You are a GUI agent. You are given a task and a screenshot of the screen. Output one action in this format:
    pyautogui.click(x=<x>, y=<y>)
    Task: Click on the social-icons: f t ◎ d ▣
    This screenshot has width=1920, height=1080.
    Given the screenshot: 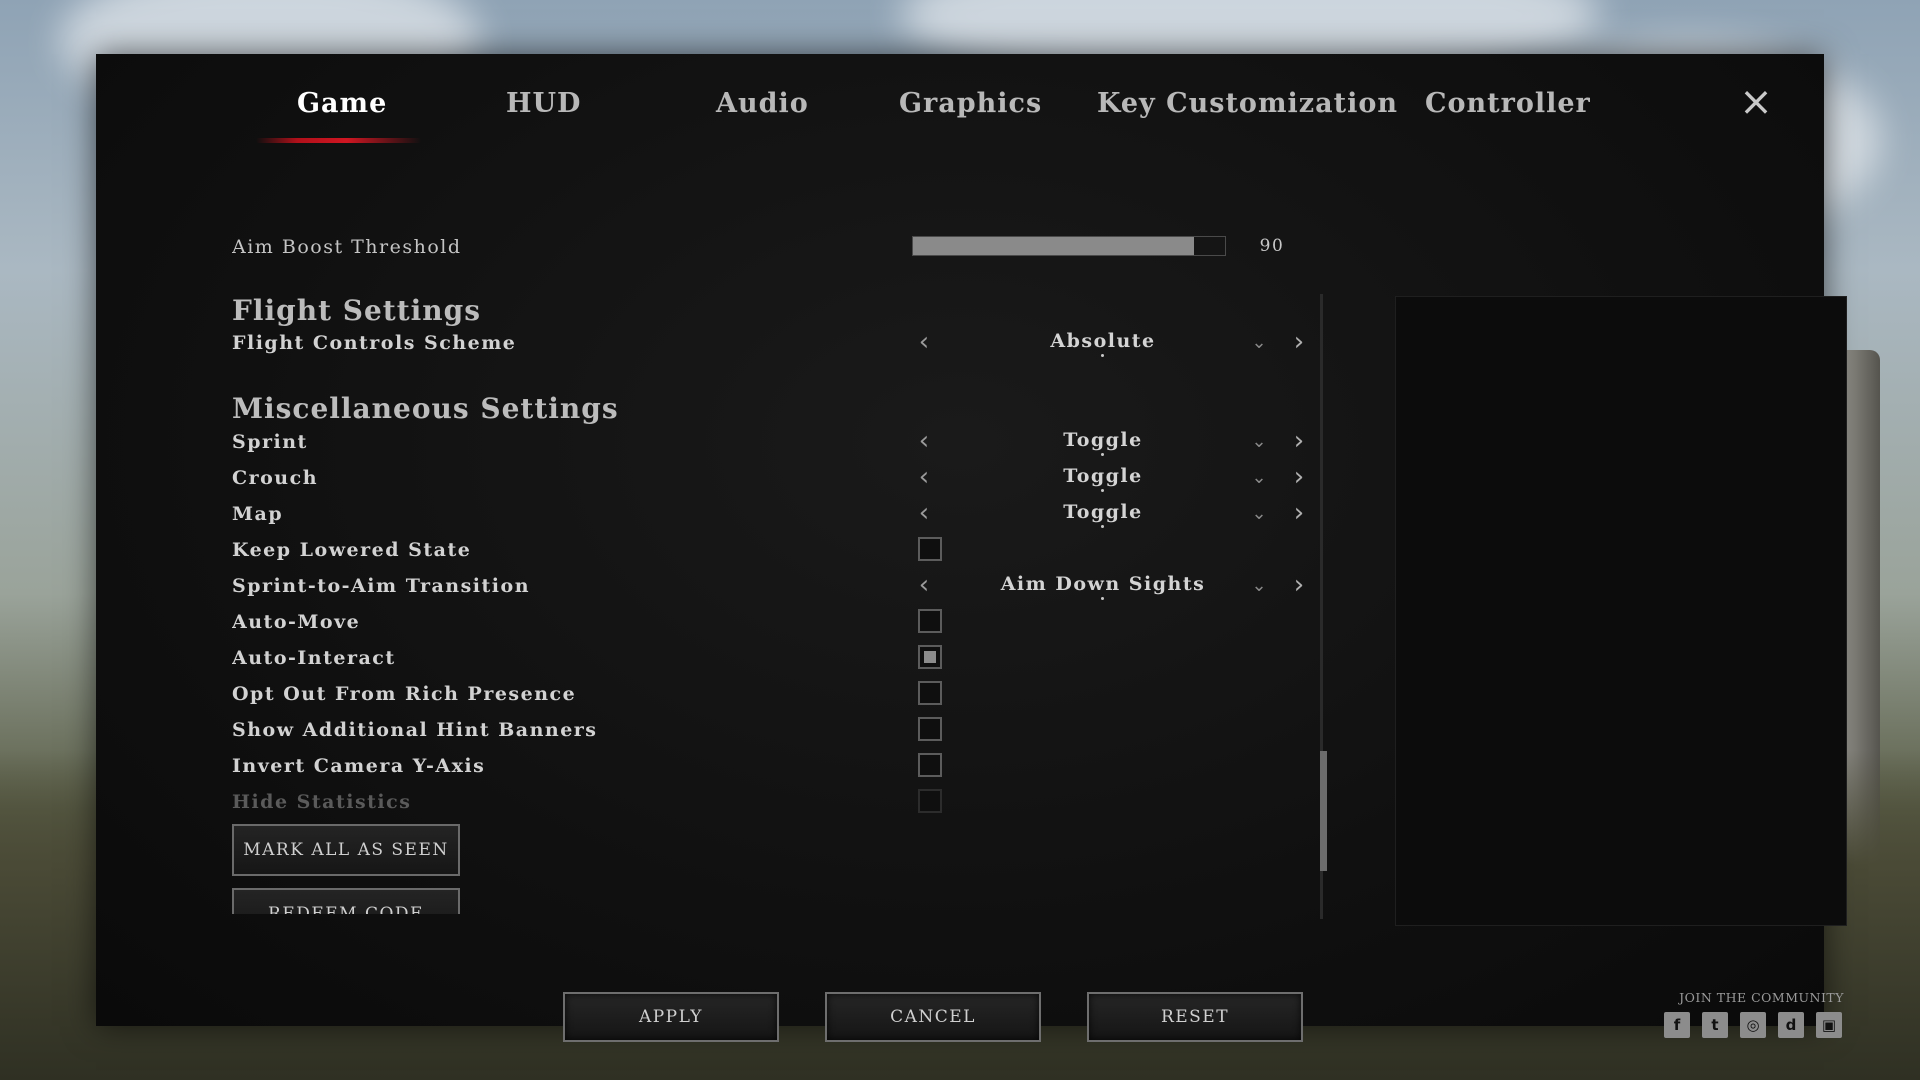 What is the action you would take?
    pyautogui.click(x=1754, y=1026)
    